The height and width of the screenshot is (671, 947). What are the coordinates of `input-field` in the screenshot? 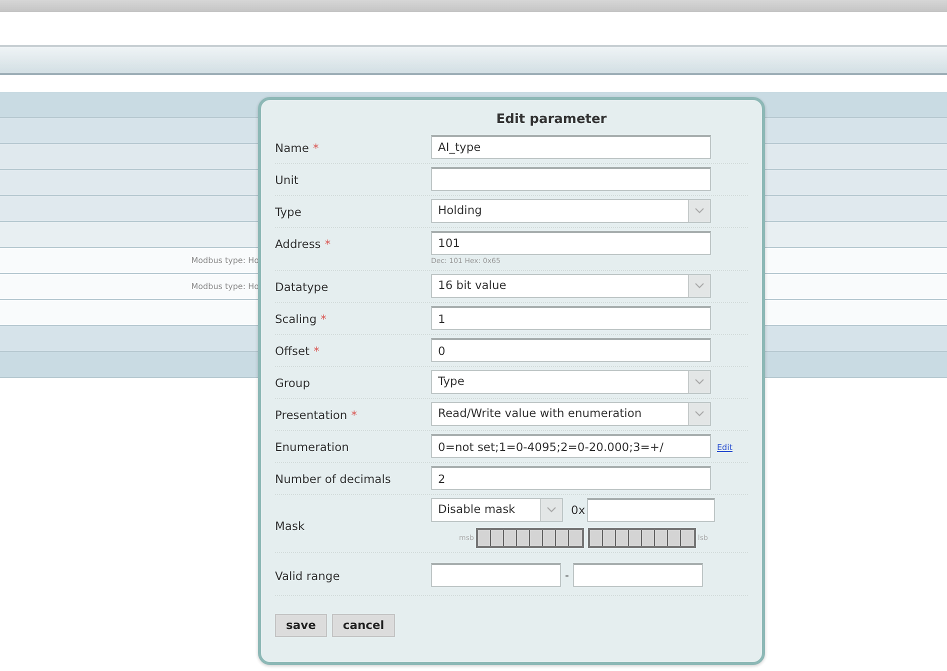 It's located at (571, 178).